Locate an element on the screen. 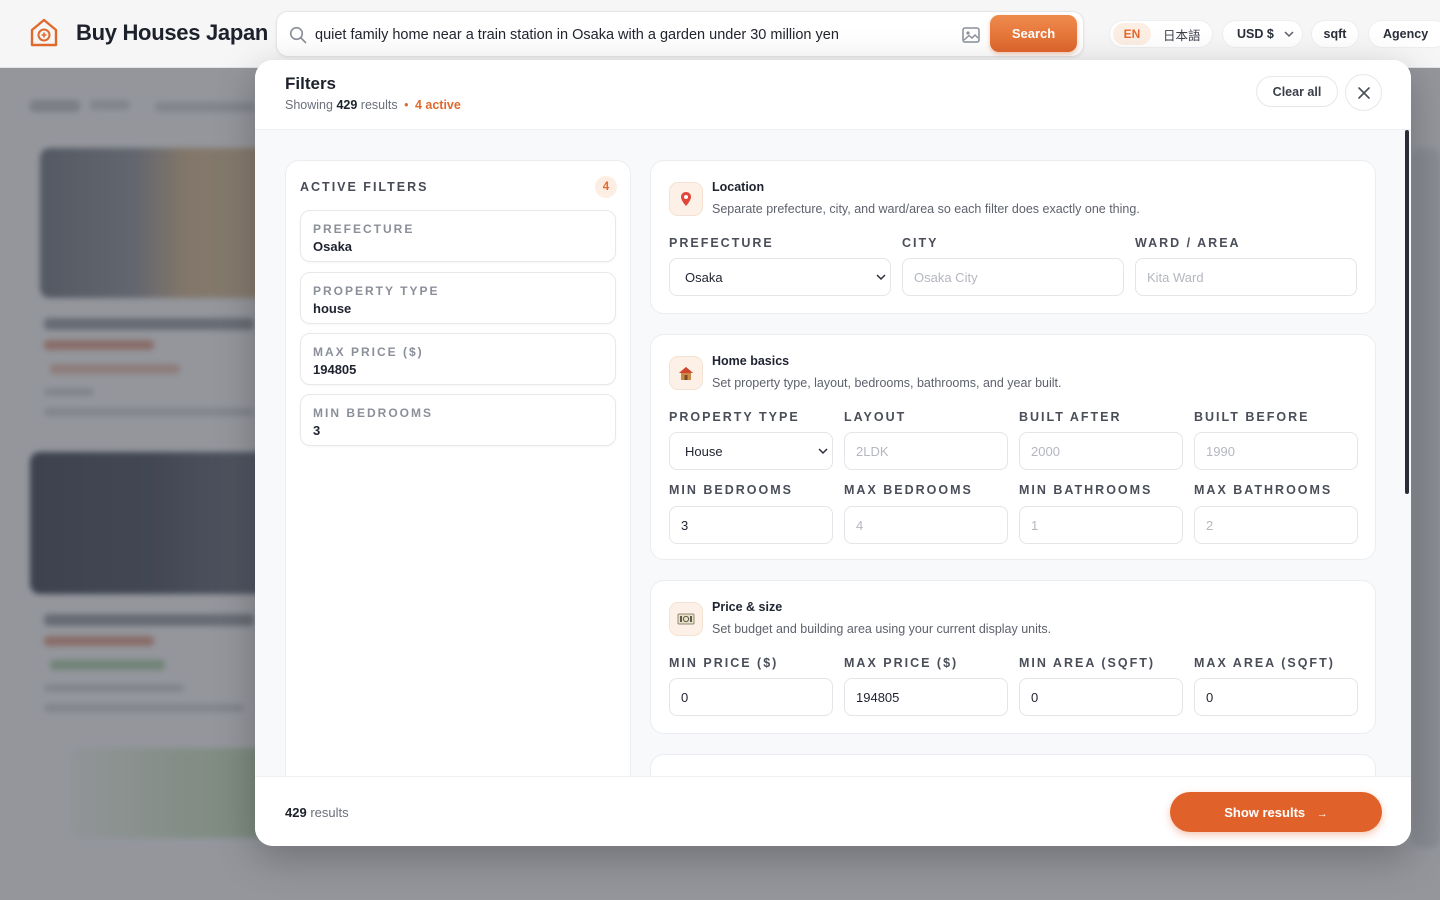 The image size is (1440, 900). ward-label: WARD / AREA is located at coordinates (1188, 243).